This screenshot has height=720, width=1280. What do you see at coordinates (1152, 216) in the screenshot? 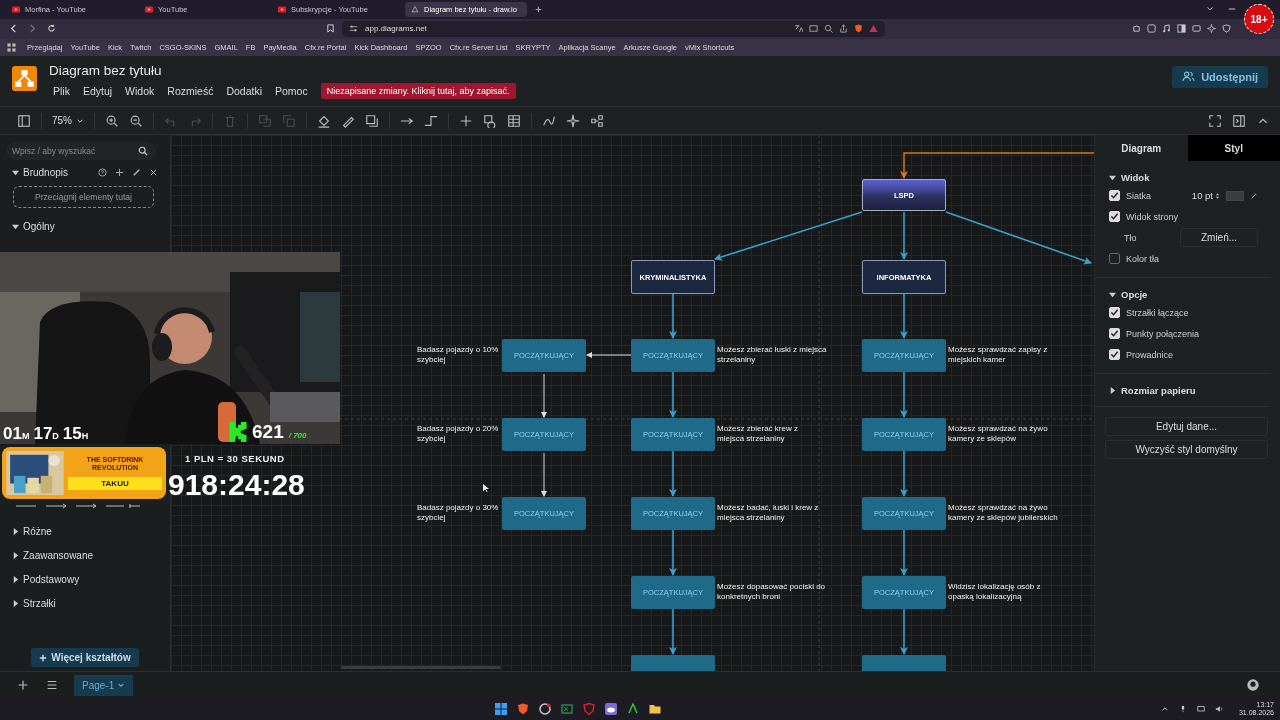
I see `option-label: Widok strony` at bounding box center [1152, 216].